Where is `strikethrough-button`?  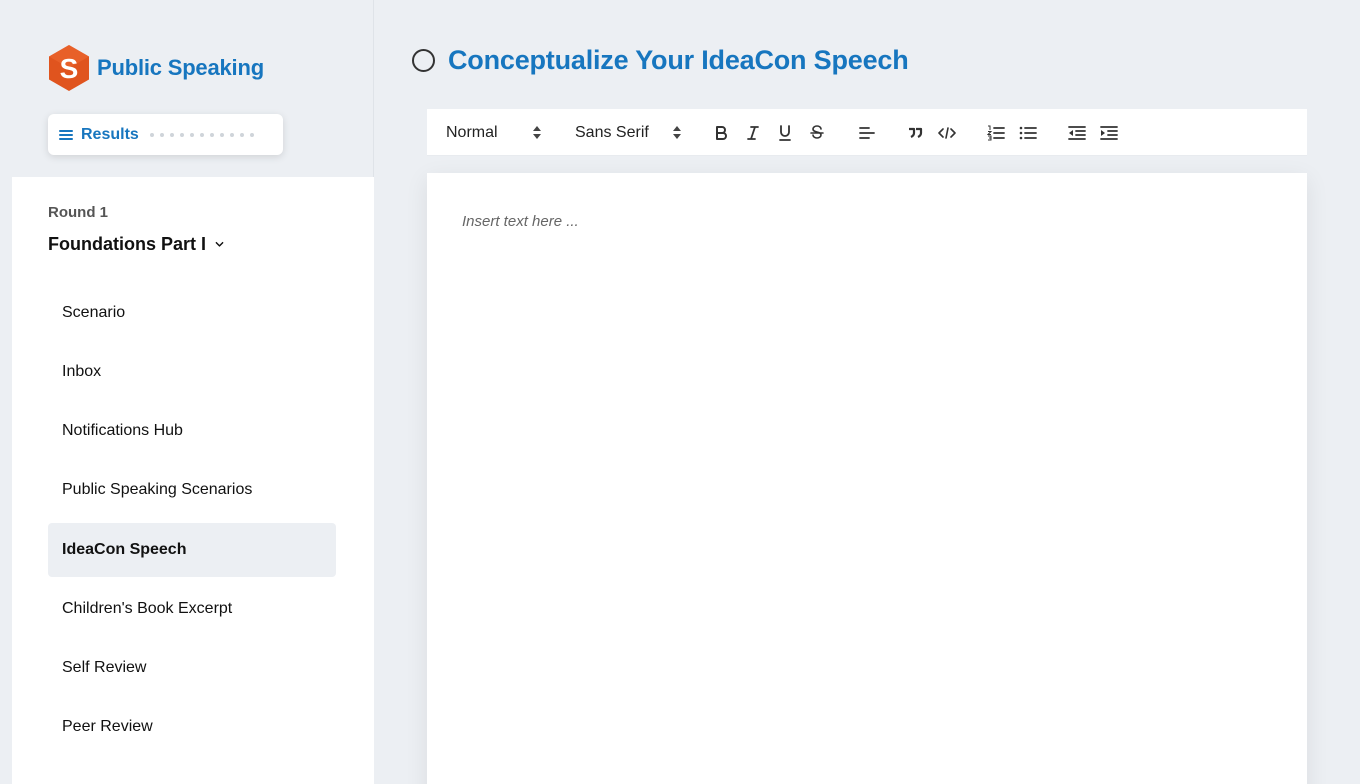 strikethrough-button is located at coordinates (817, 133).